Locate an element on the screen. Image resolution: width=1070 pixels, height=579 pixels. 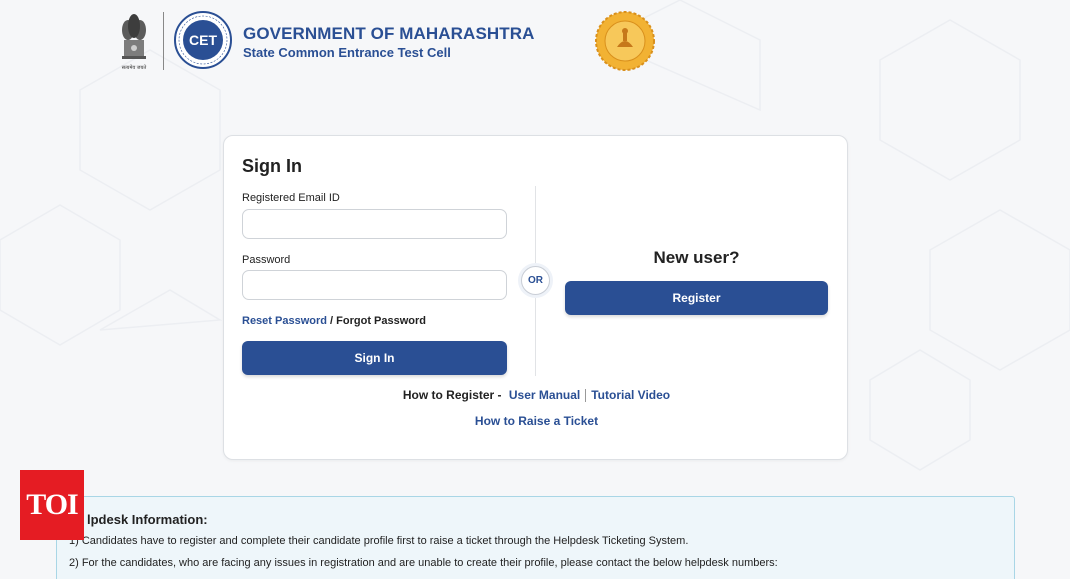
cet-logo-text: CET is located at coordinates (203, 40).